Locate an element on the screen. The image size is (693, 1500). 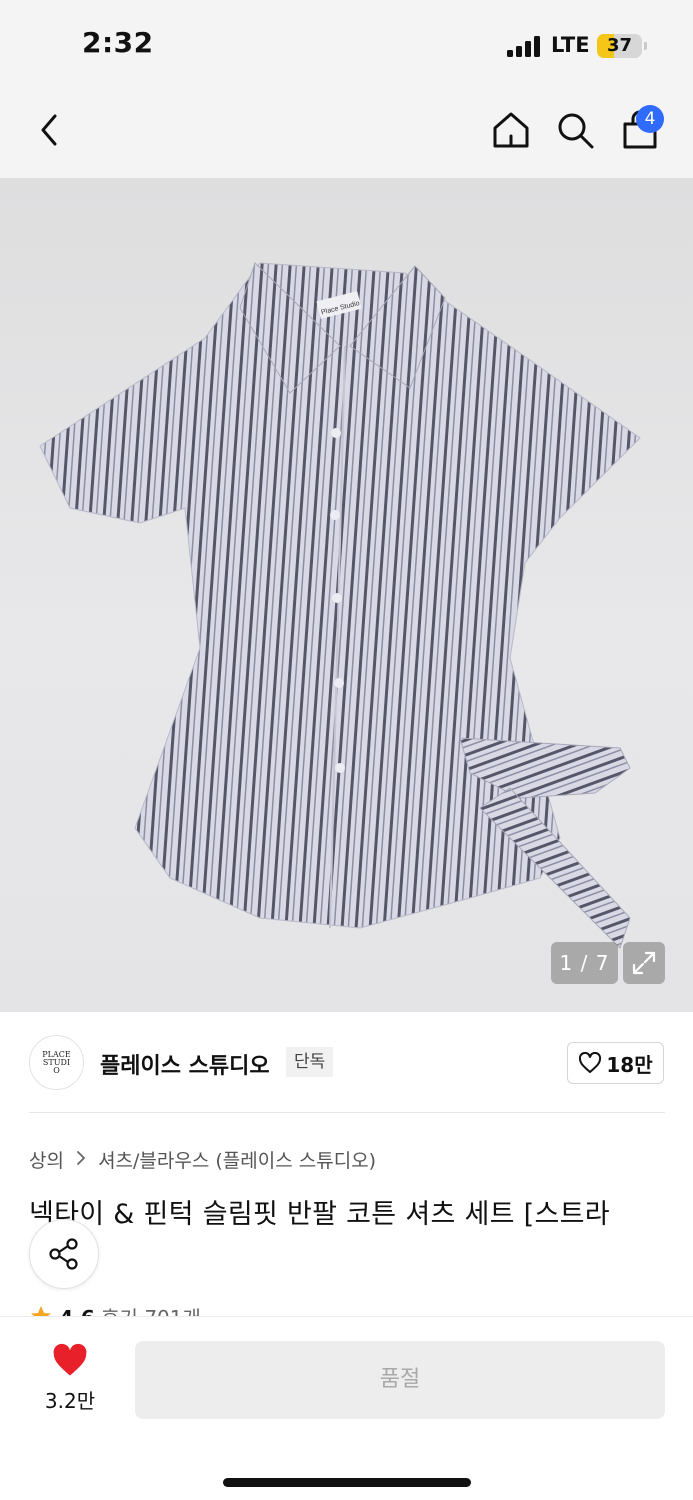
home-button is located at coordinates (511, 130).